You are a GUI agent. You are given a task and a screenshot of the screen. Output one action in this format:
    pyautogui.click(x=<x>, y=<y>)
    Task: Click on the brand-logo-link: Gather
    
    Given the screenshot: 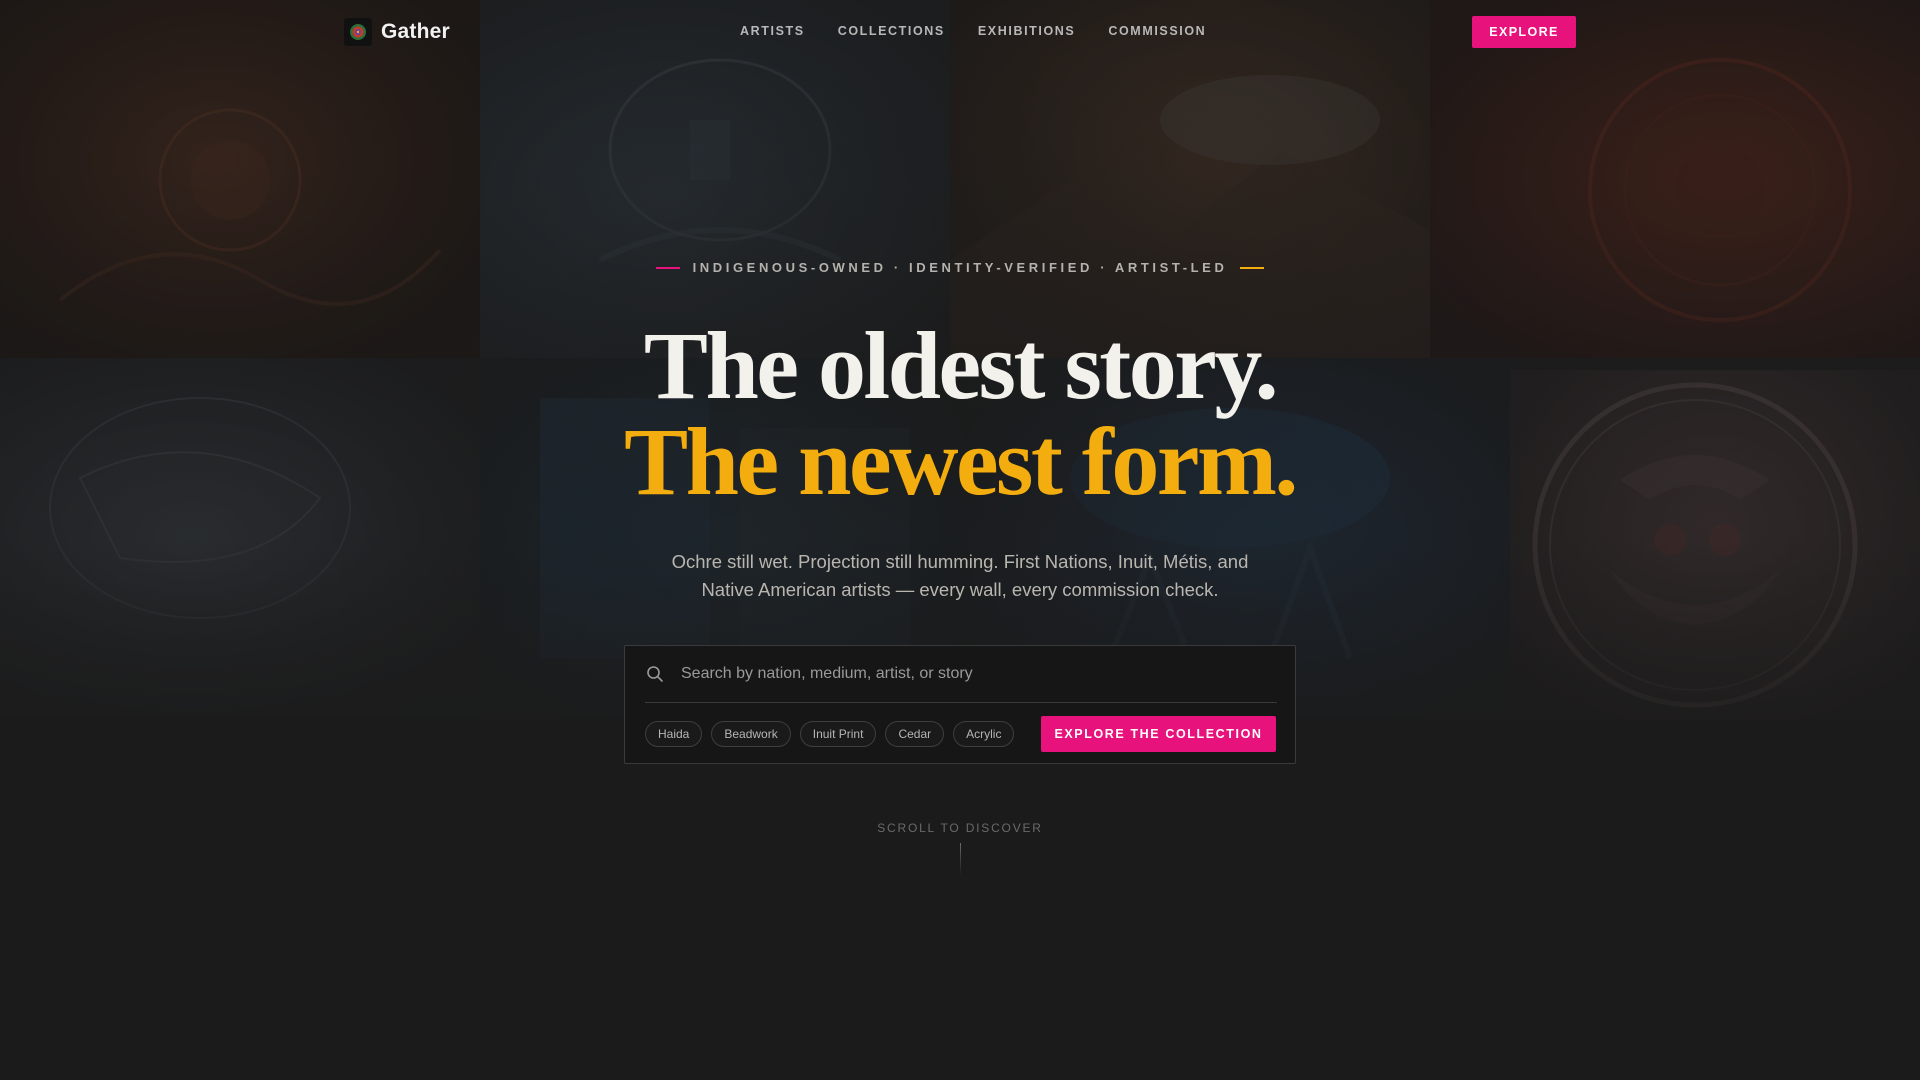 What is the action you would take?
    pyautogui.click(x=397, y=32)
    